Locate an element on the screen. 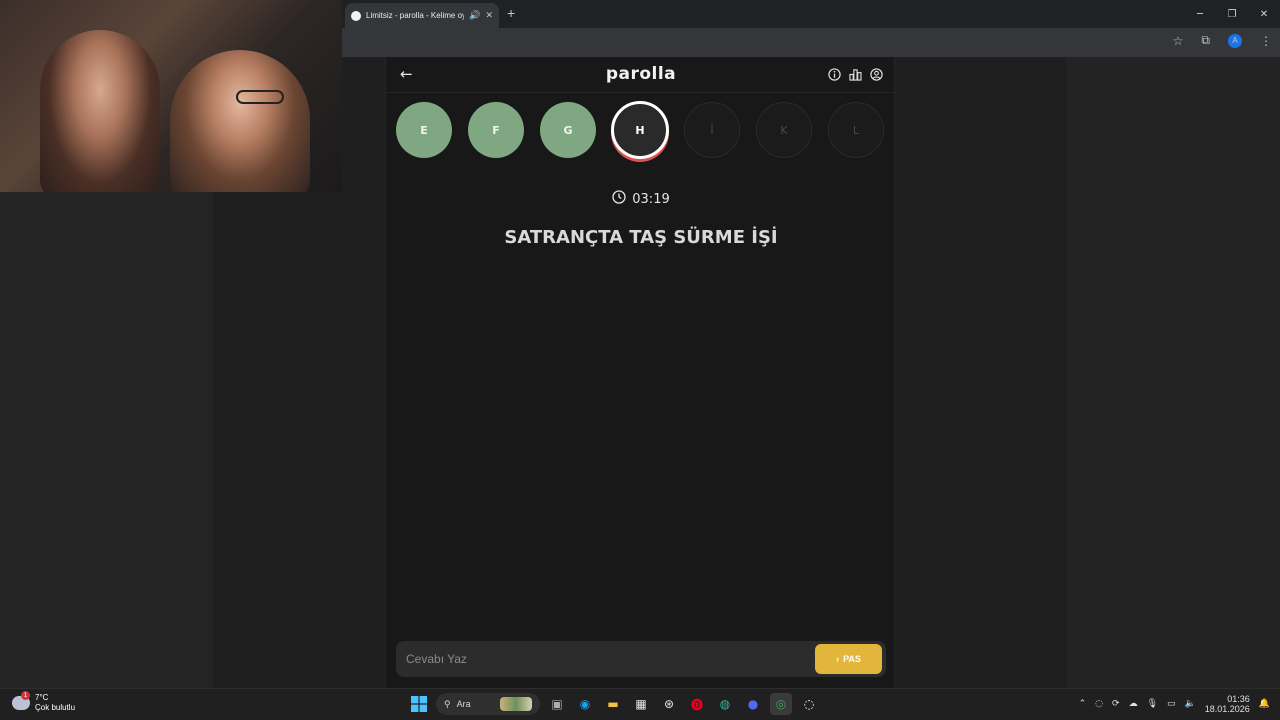 The width and height of the screenshot is (1280, 720). browser-tab-active: Limitsiz - parolla - Kelime oyunu 🔊 ✕ is located at coordinates (422, 15).